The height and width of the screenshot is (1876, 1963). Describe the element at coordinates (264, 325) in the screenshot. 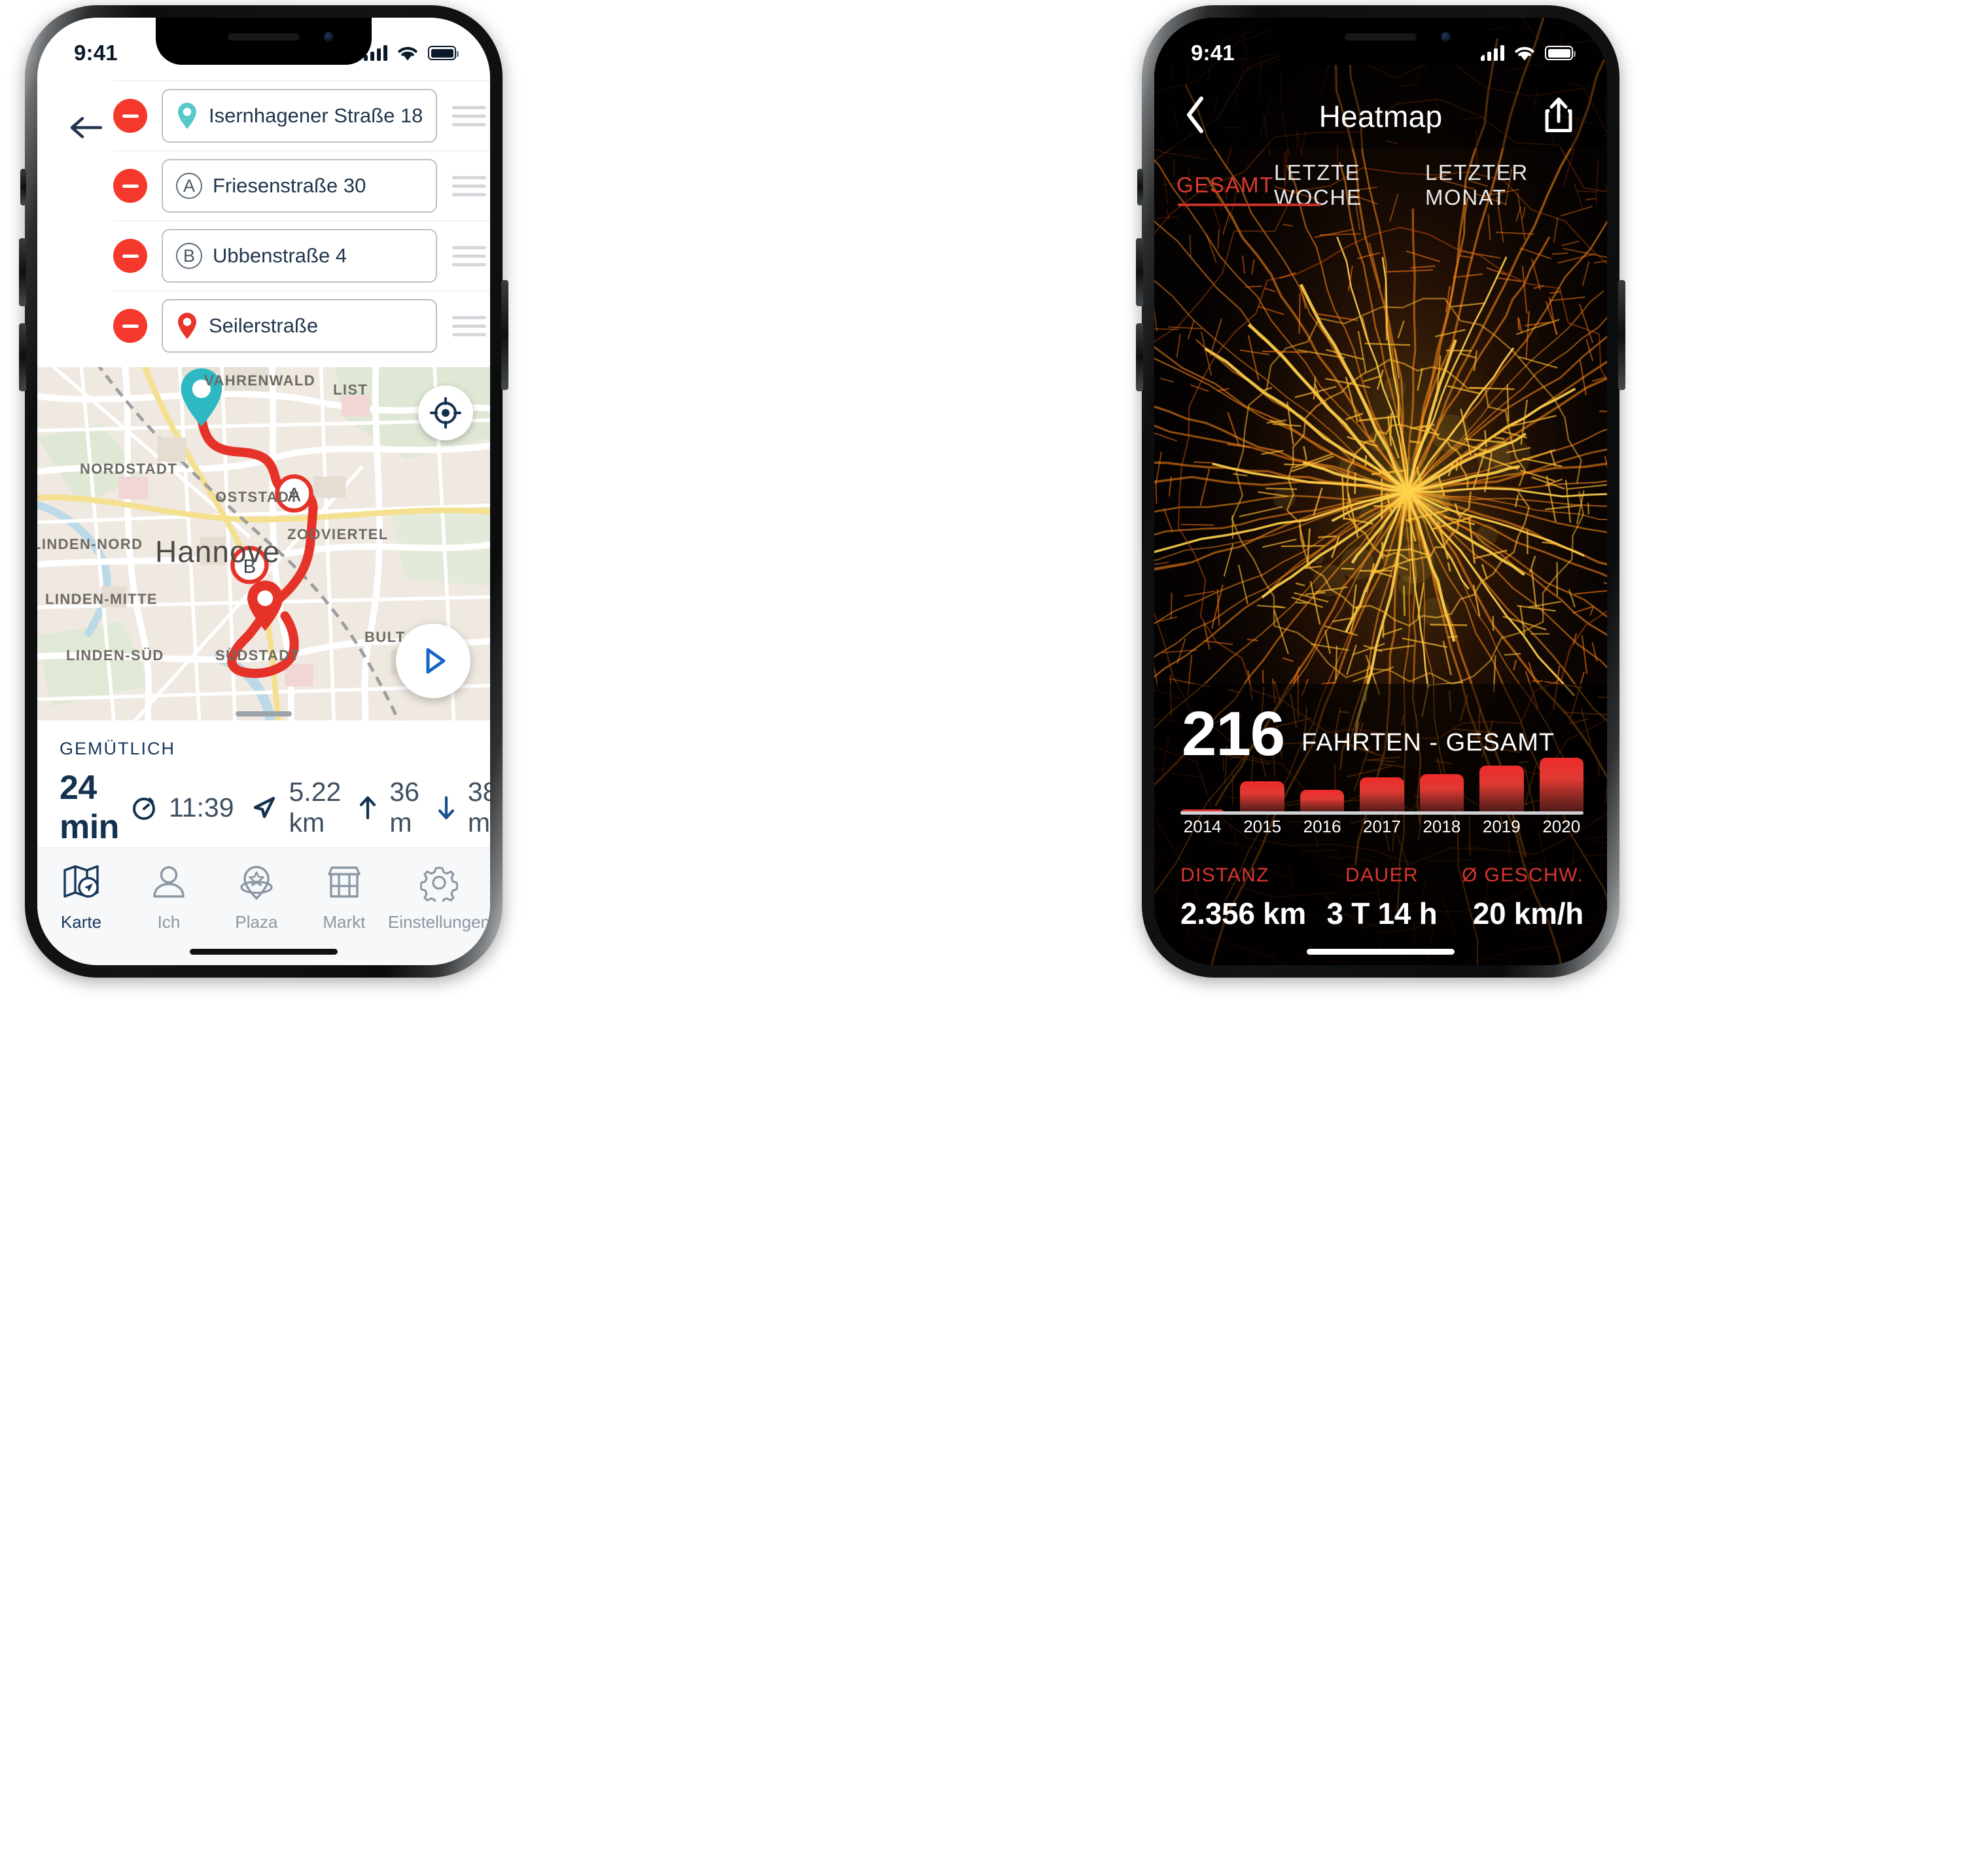

I see `address-text: Seilerstraße` at that location.